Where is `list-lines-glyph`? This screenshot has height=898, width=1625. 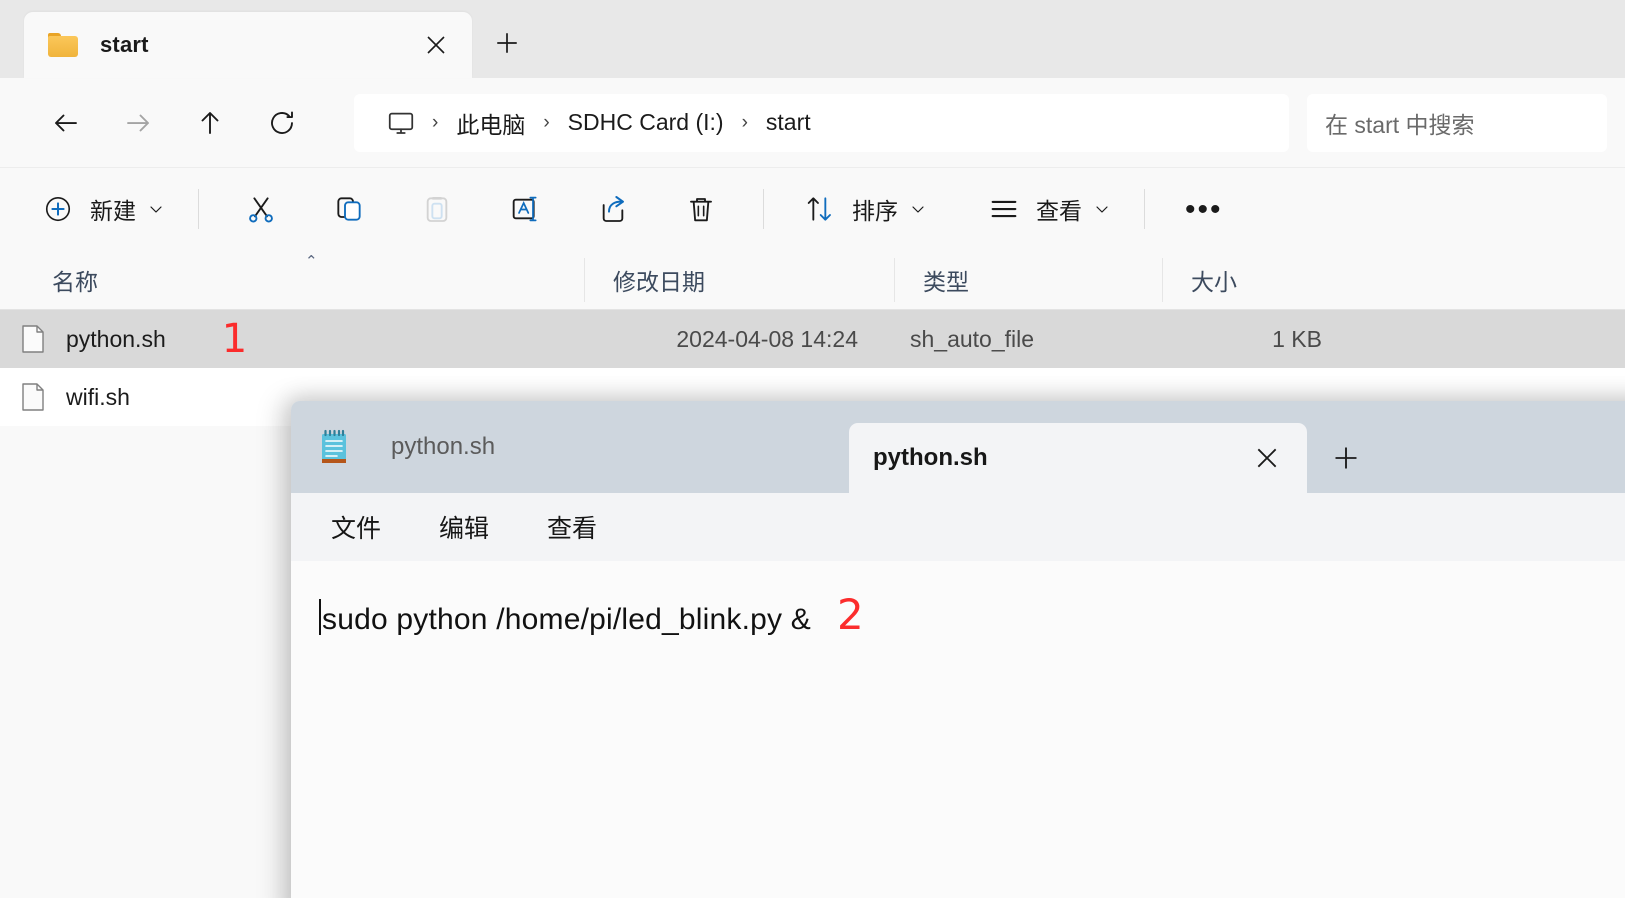 list-lines-glyph is located at coordinates (1004, 209).